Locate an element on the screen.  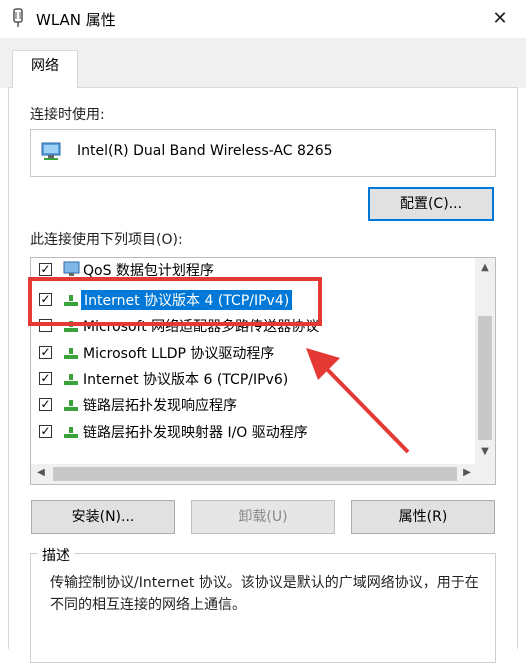
close-button: ✕ is located at coordinates (500, 19).